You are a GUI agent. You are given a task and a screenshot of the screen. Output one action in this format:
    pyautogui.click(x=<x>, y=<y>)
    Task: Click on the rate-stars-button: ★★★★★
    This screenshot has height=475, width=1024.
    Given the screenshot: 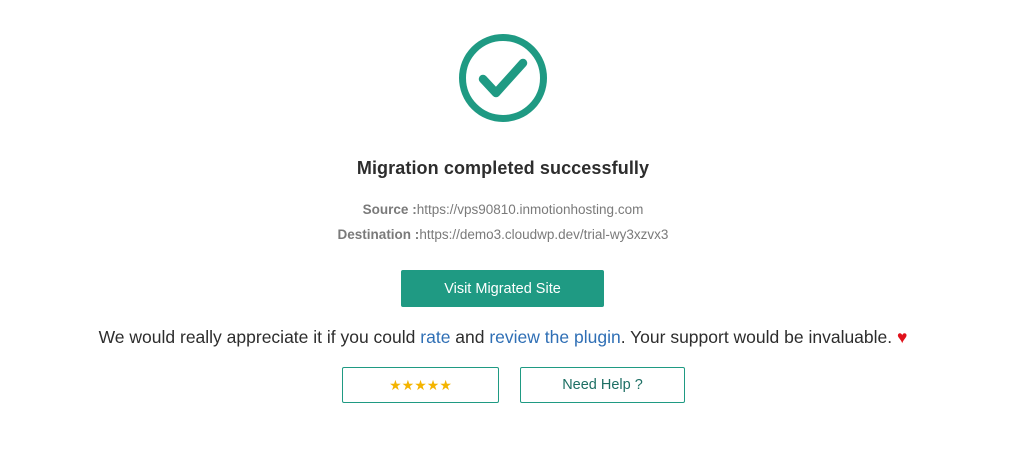 What is the action you would take?
    pyautogui.click(x=420, y=385)
    